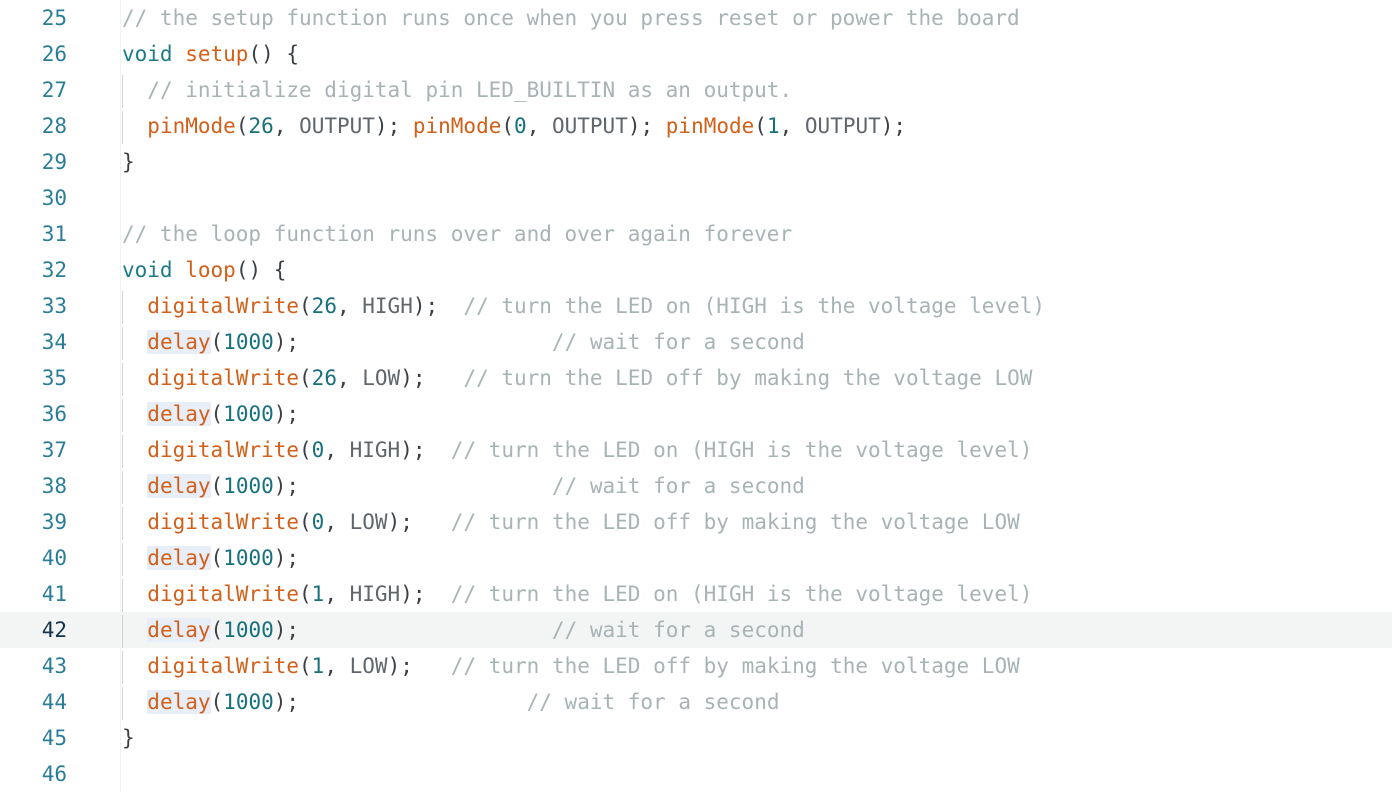 The width and height of the screenshot is (1392, 792). Describe the element at coordinates (33, 594) in the screenshot. I see `line-number: 41` at that location.